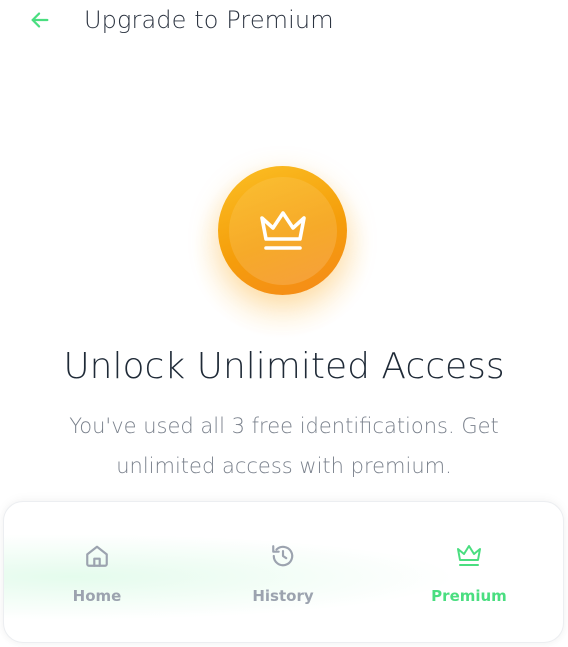 The height and width of the screenshot is (647, 568). What do you see at coordinates (284, 366) in the screenshot?
I see `headline: Unlock Unlimited Access` at bounding box center [284, 366].